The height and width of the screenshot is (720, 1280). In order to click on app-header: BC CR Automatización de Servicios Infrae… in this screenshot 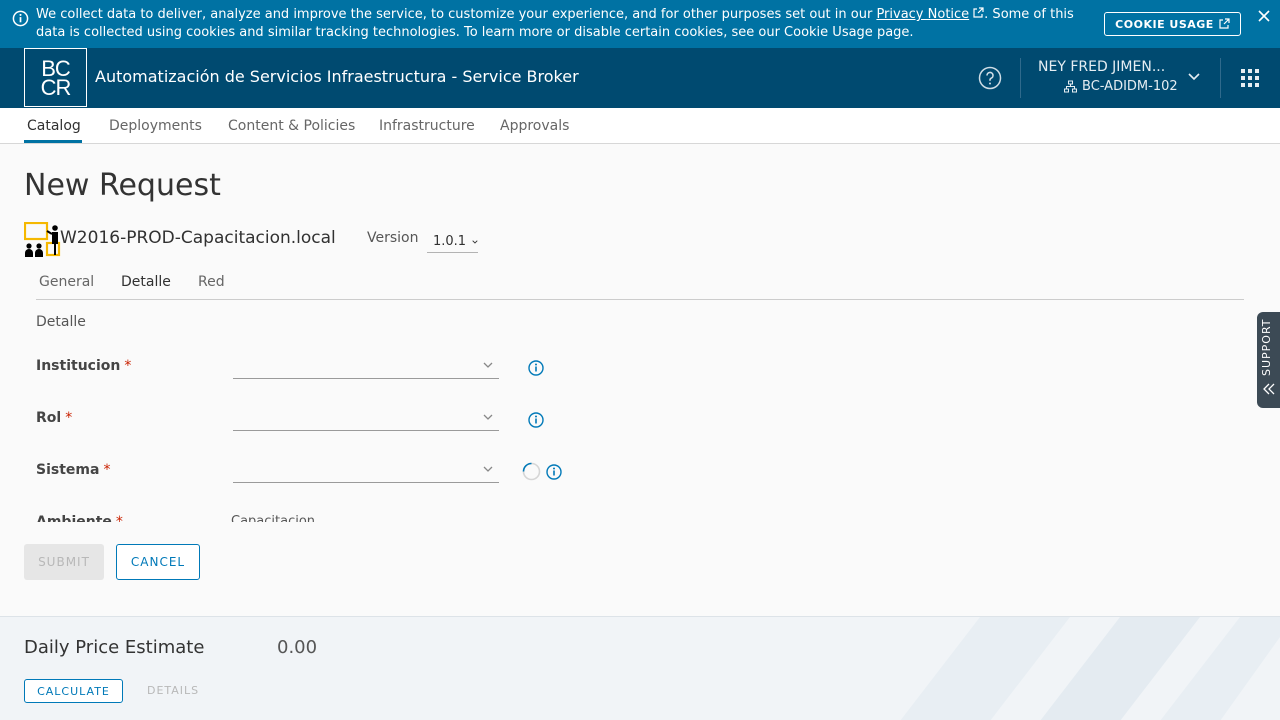, I will do `click(640, 78)`.